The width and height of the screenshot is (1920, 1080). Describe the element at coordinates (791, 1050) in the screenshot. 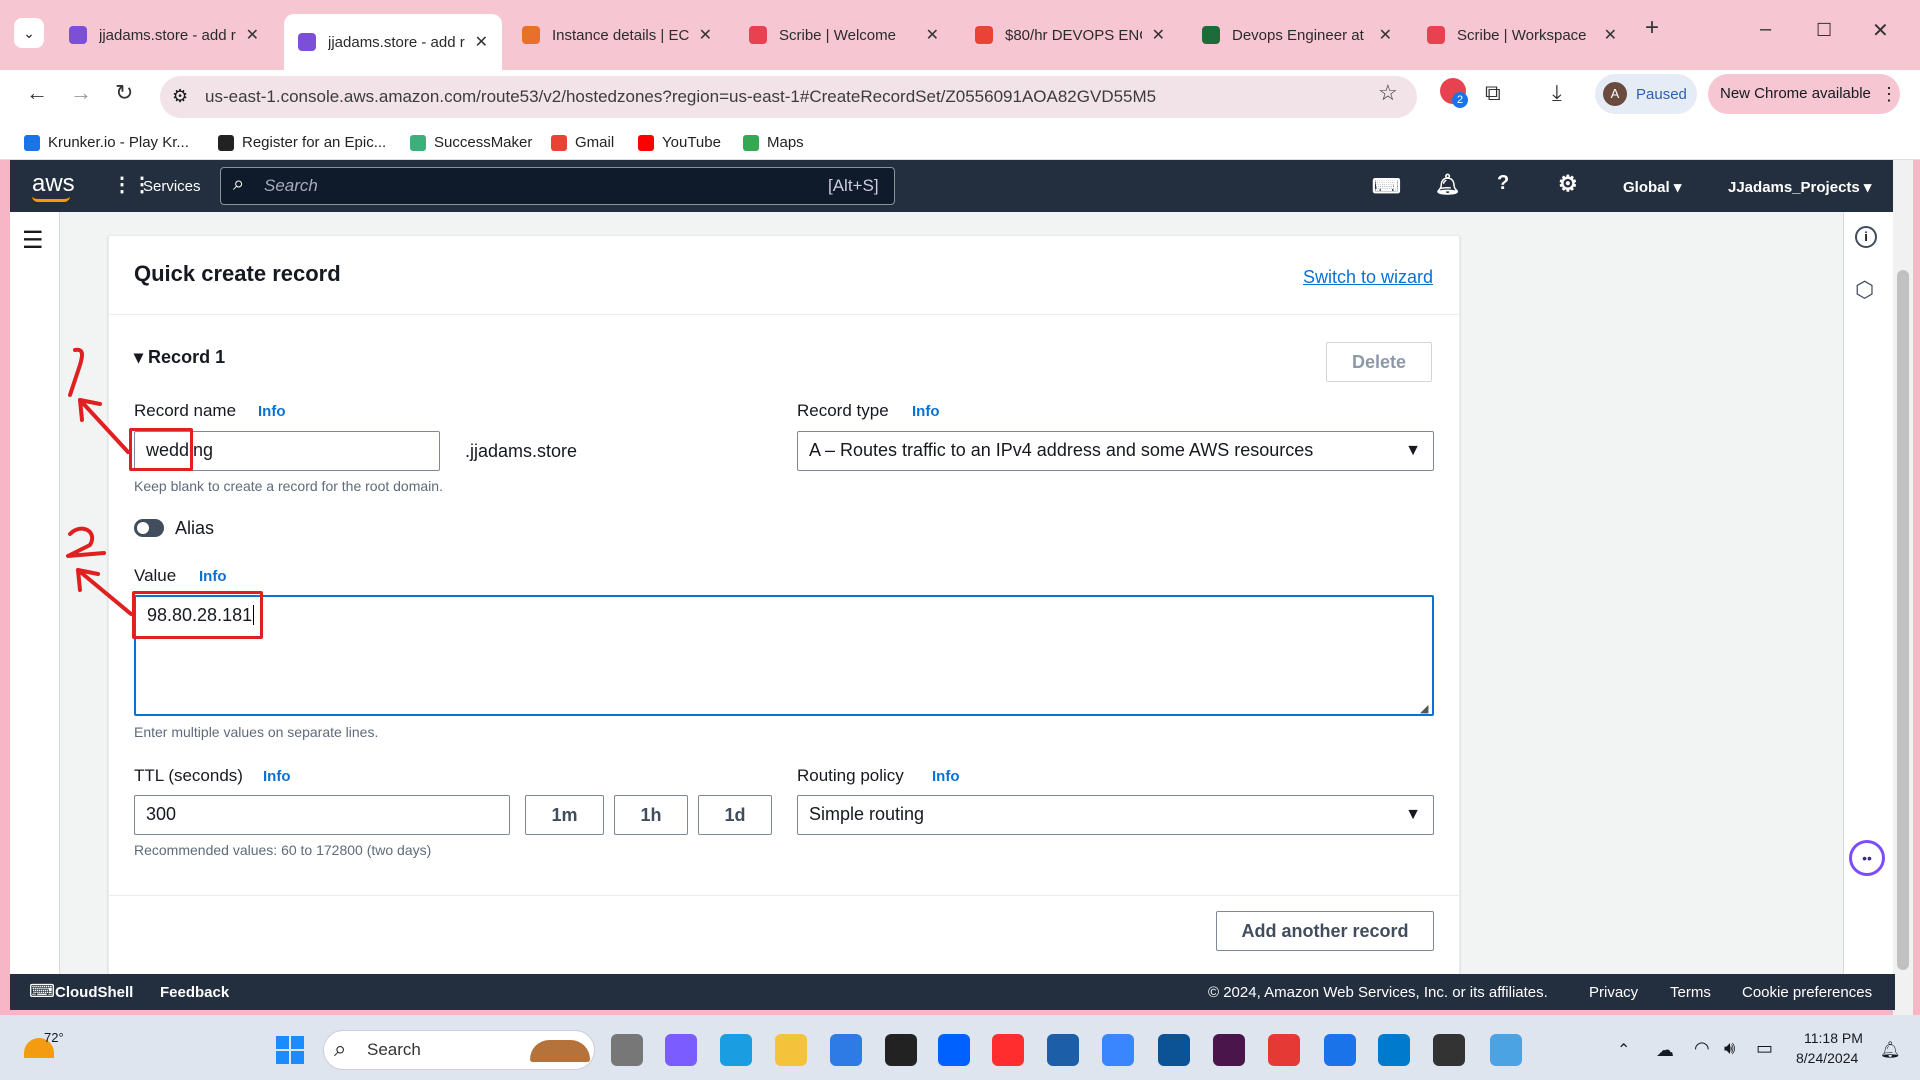

I see `file-explorer-icon` at that location.